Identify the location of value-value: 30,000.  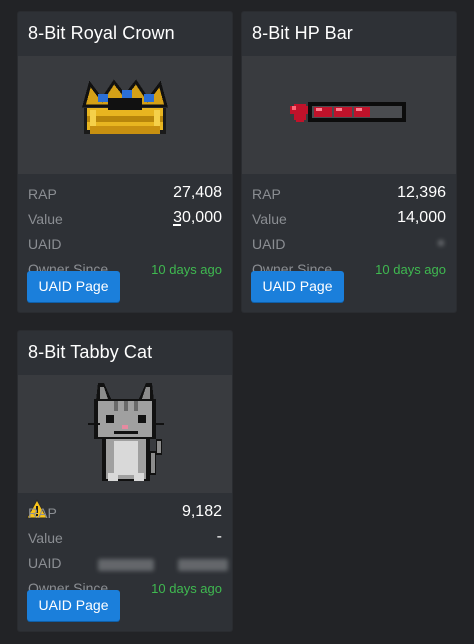
(197, 218).